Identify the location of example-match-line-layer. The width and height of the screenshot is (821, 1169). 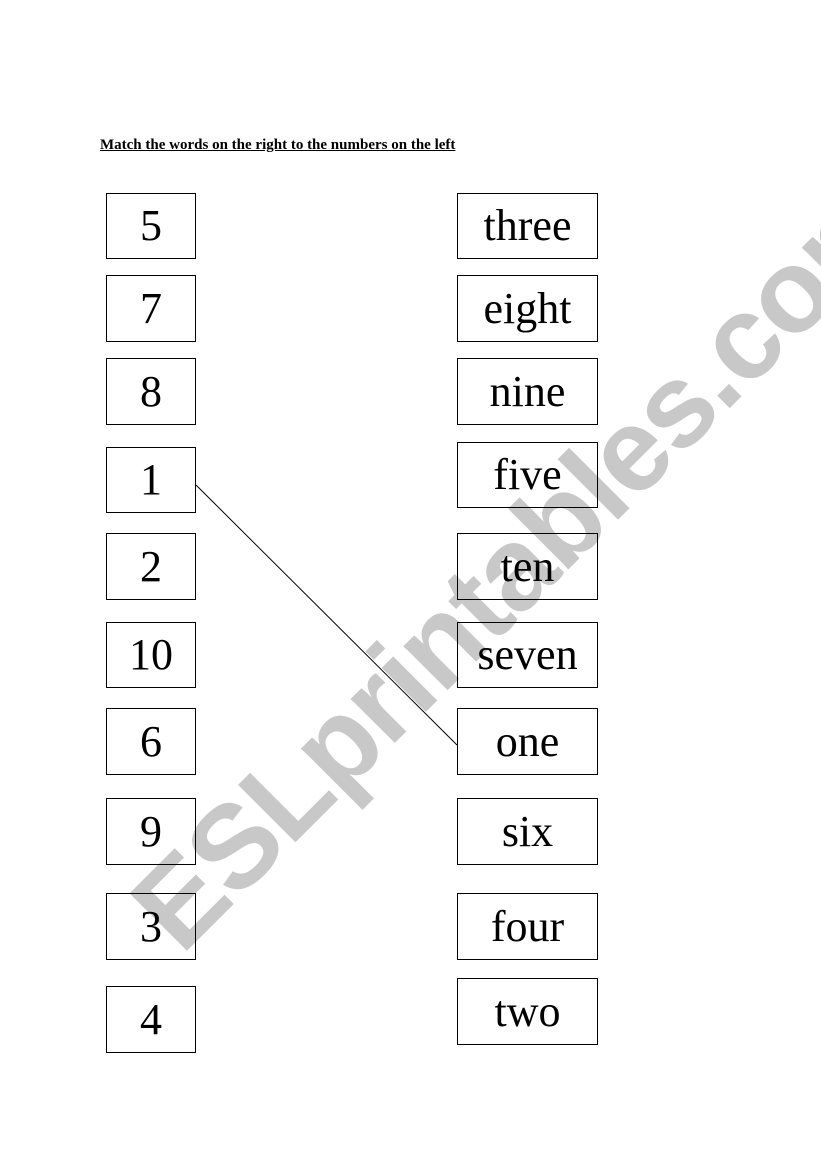
(326, 615).